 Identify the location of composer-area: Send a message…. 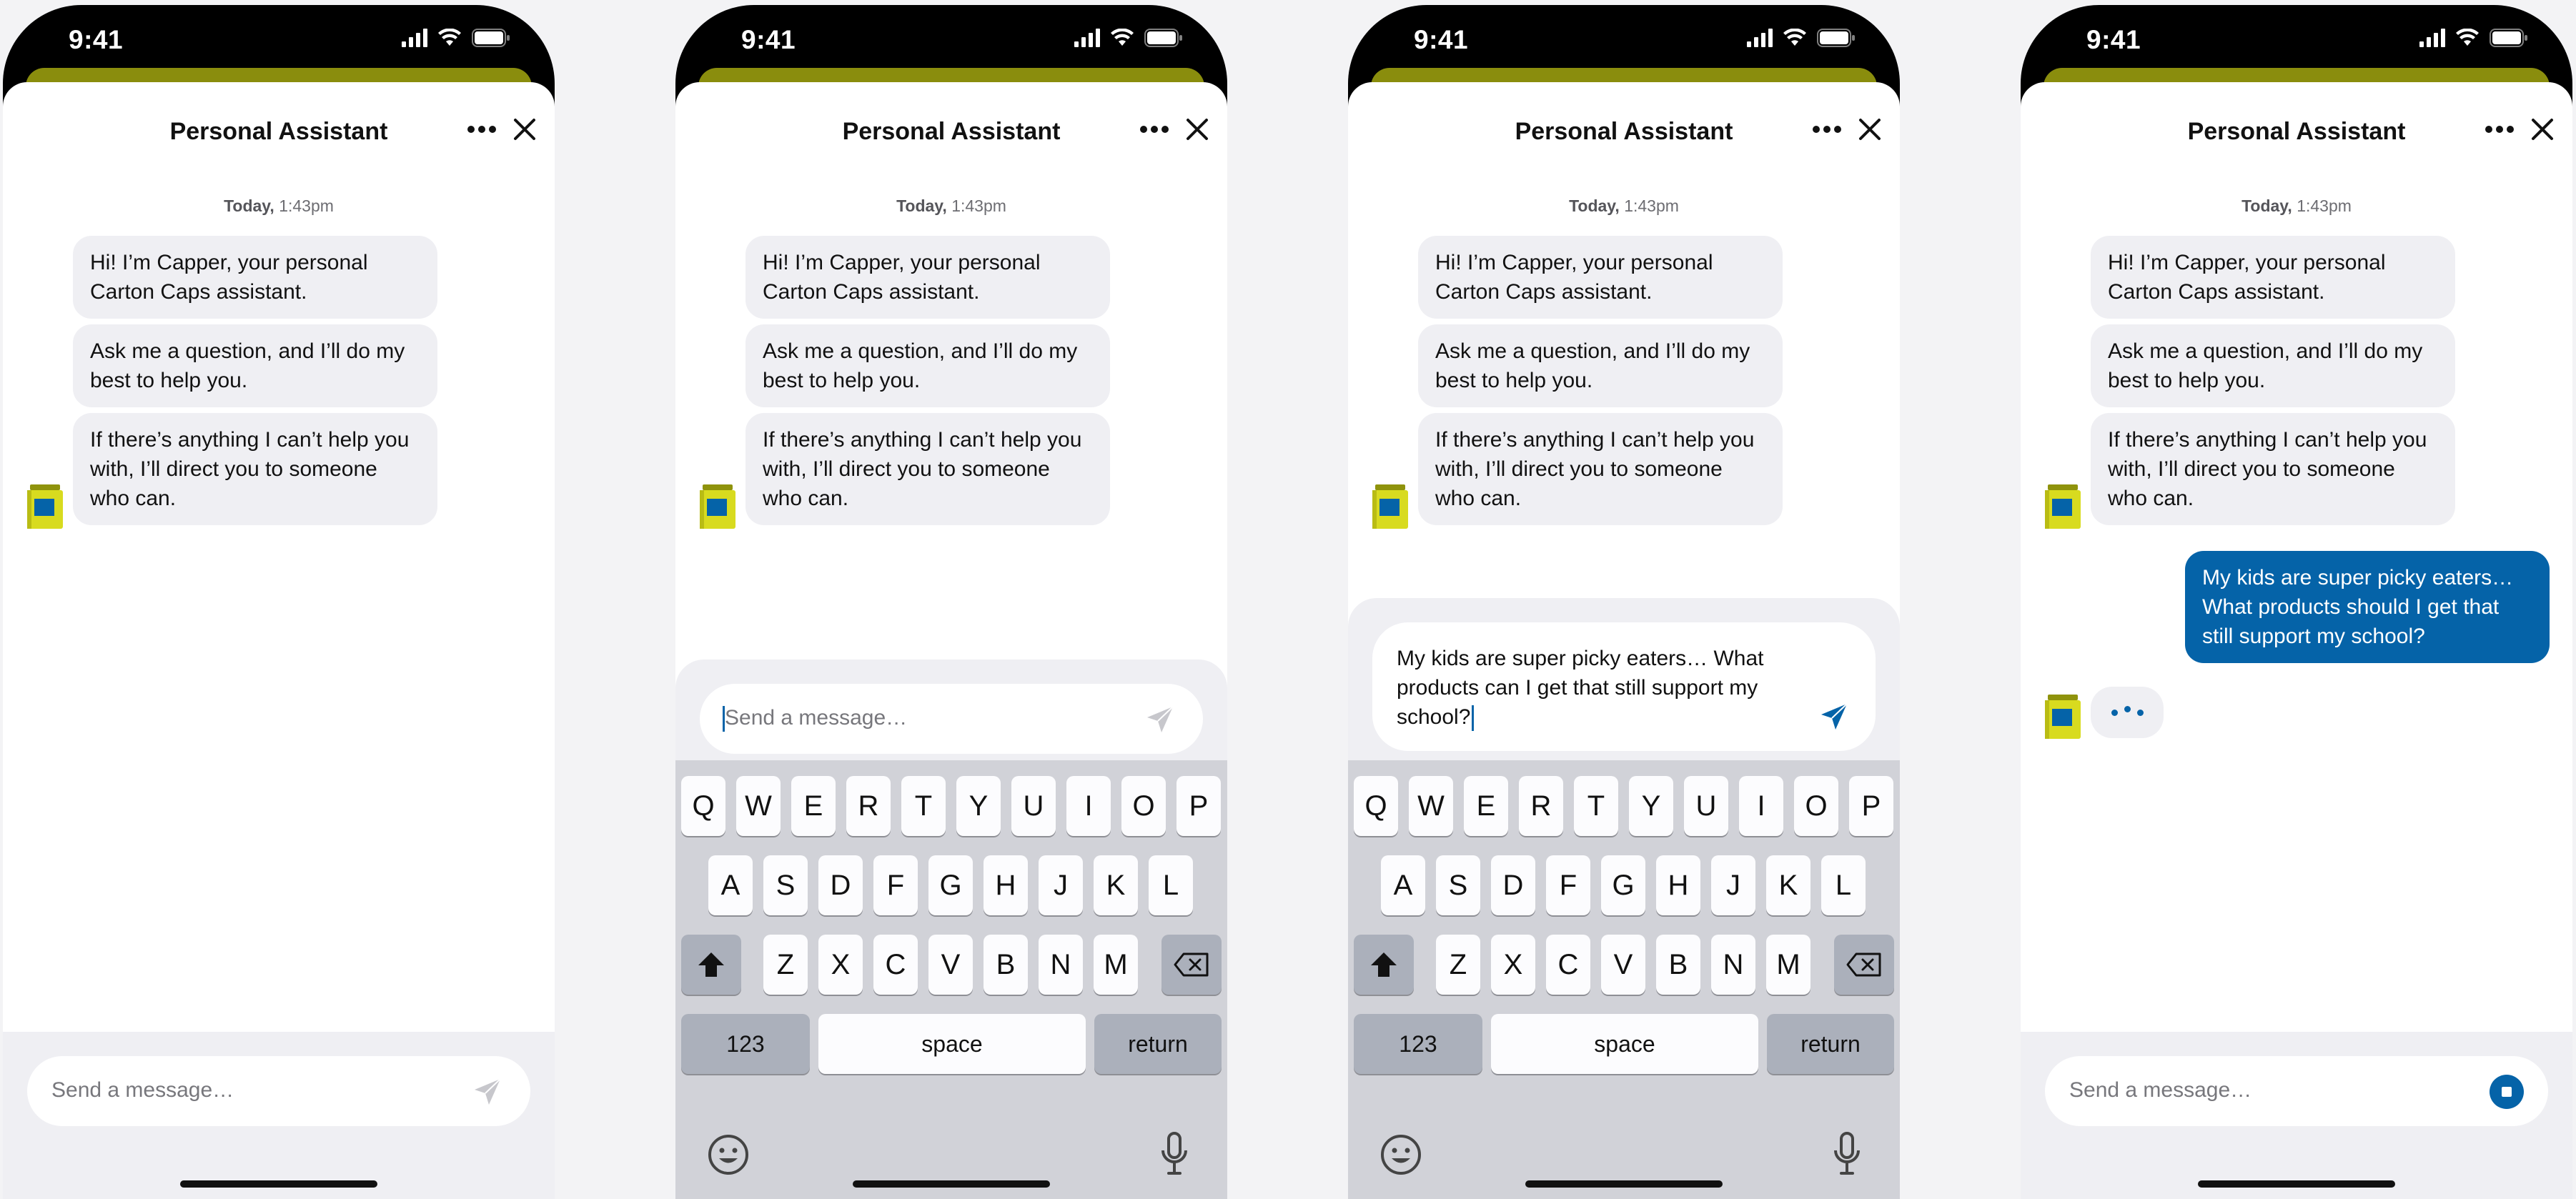
(2296, 1115).